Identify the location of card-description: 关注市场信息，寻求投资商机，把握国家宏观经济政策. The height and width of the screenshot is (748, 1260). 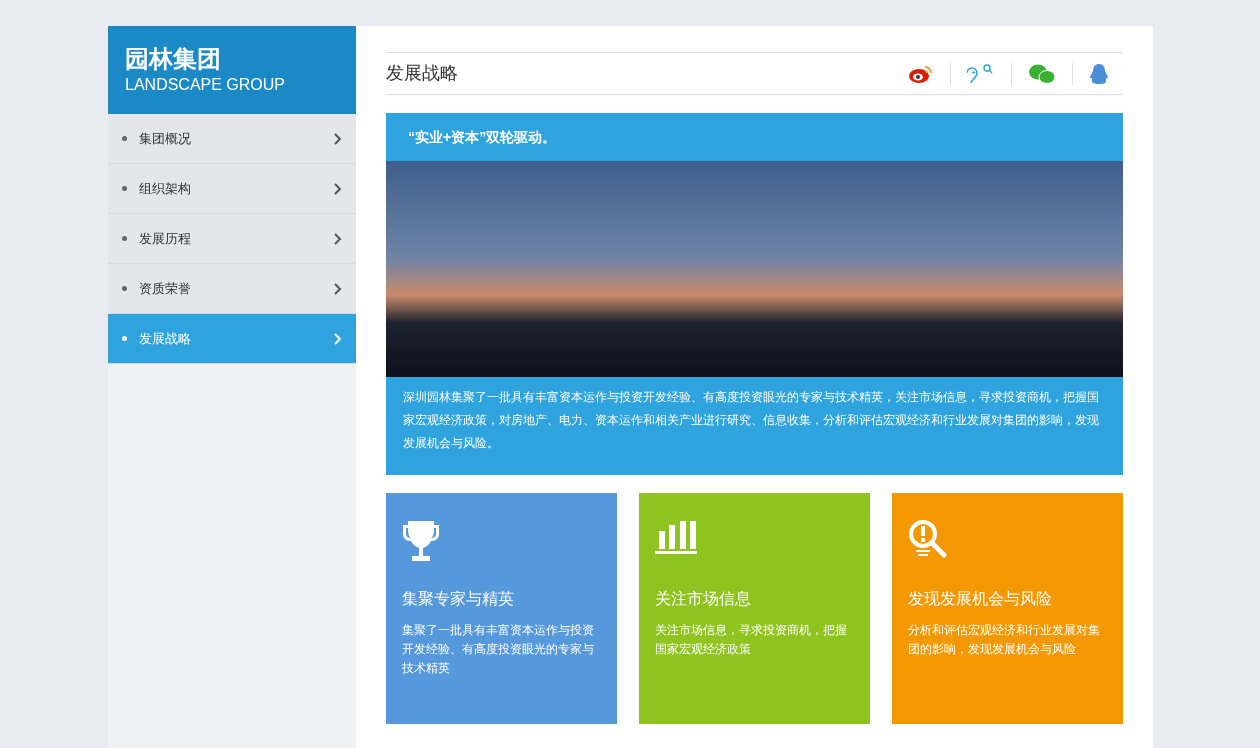
(751, 640).